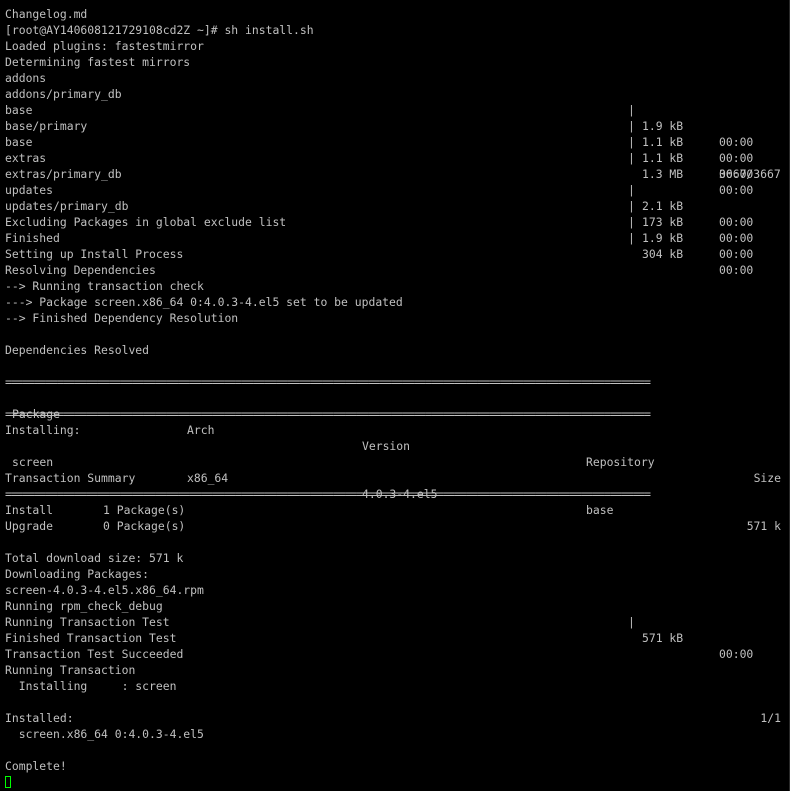  Describe the element at coordinates (87, 622) in the screenshot. I see `output-text: Running Transaction Test` at that location.